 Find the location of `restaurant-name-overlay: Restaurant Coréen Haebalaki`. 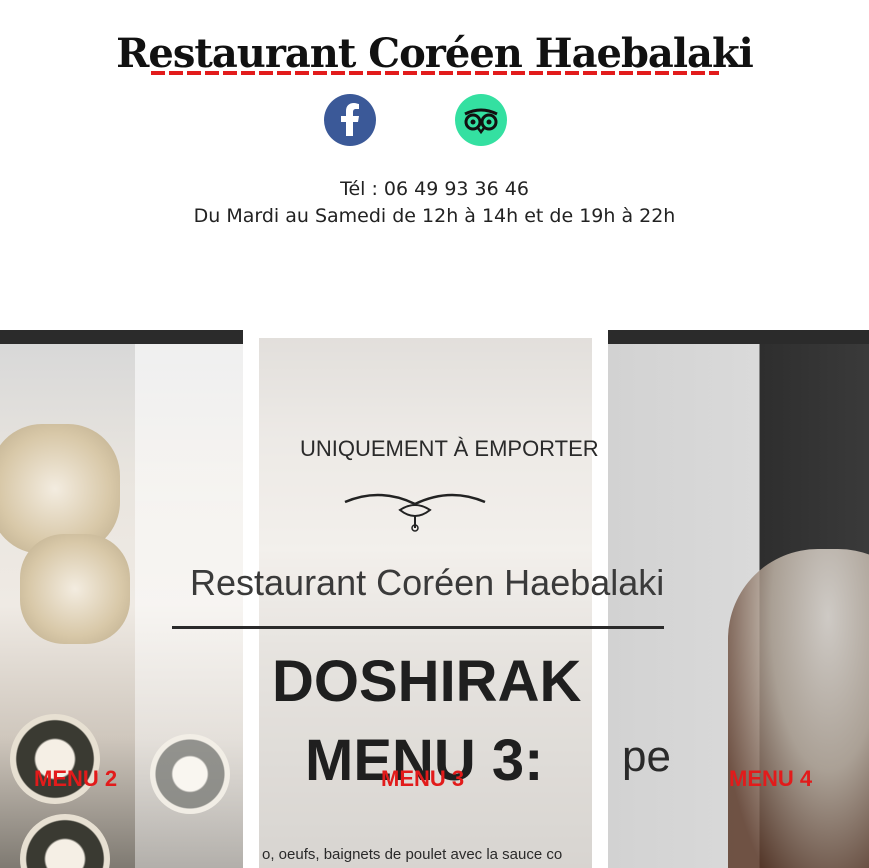

restaurant-name-overlay: Restaurant Coréen Haebalaki is located at coordinates (427, 582).